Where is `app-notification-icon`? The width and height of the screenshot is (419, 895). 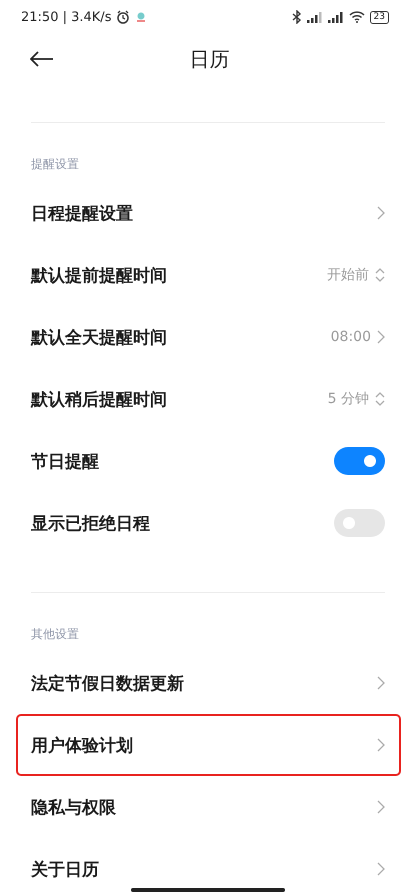 app-notification-icon is located at coordinates (141, 17).